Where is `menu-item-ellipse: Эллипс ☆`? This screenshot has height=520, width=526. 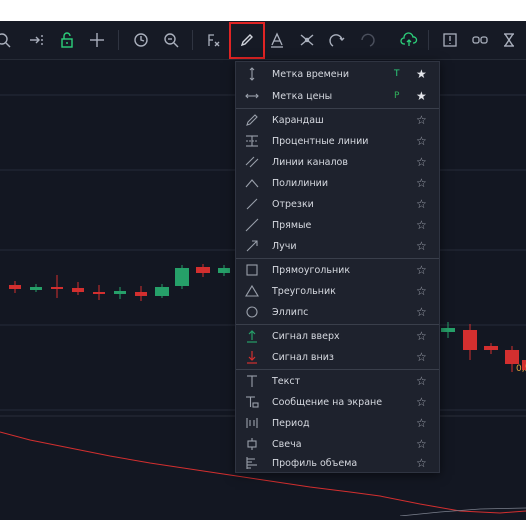 menu-item-ellipse: Эллипс ☆ is located at coordinates (337, 312).